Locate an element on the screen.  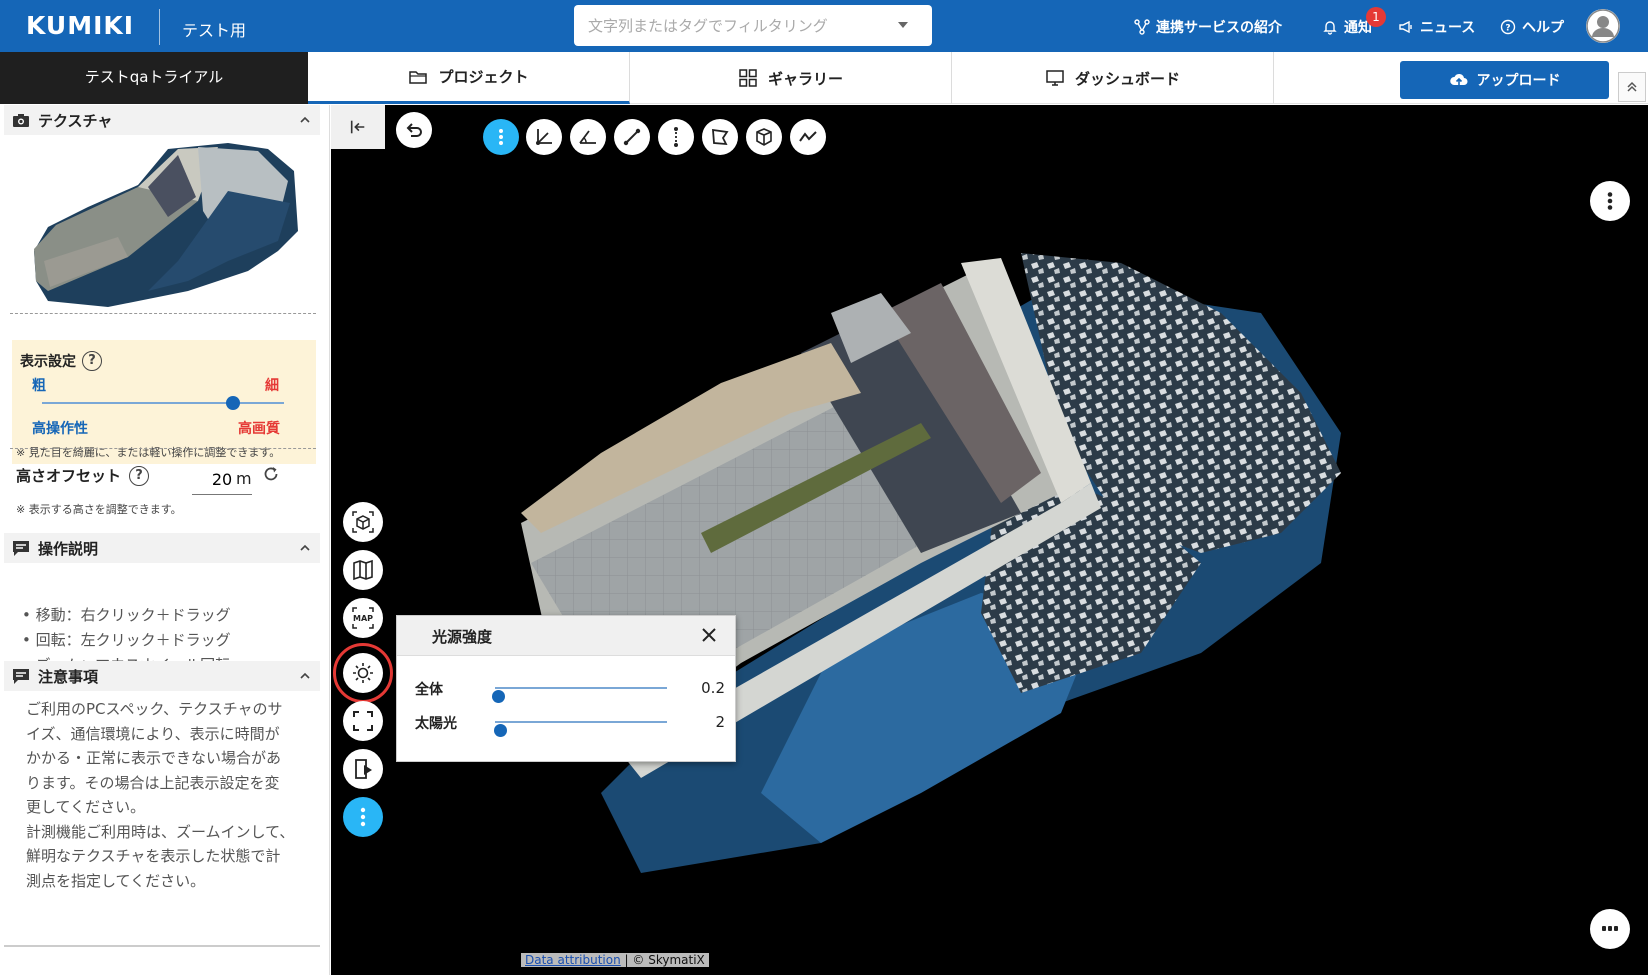
avatar is located at coordinates (1603, 26).